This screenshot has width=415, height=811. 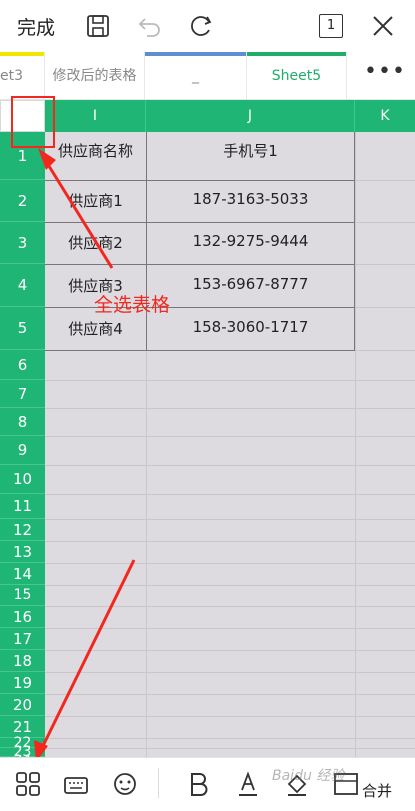 I want to click on row-header-9: 9, so click(x=22, y=450).